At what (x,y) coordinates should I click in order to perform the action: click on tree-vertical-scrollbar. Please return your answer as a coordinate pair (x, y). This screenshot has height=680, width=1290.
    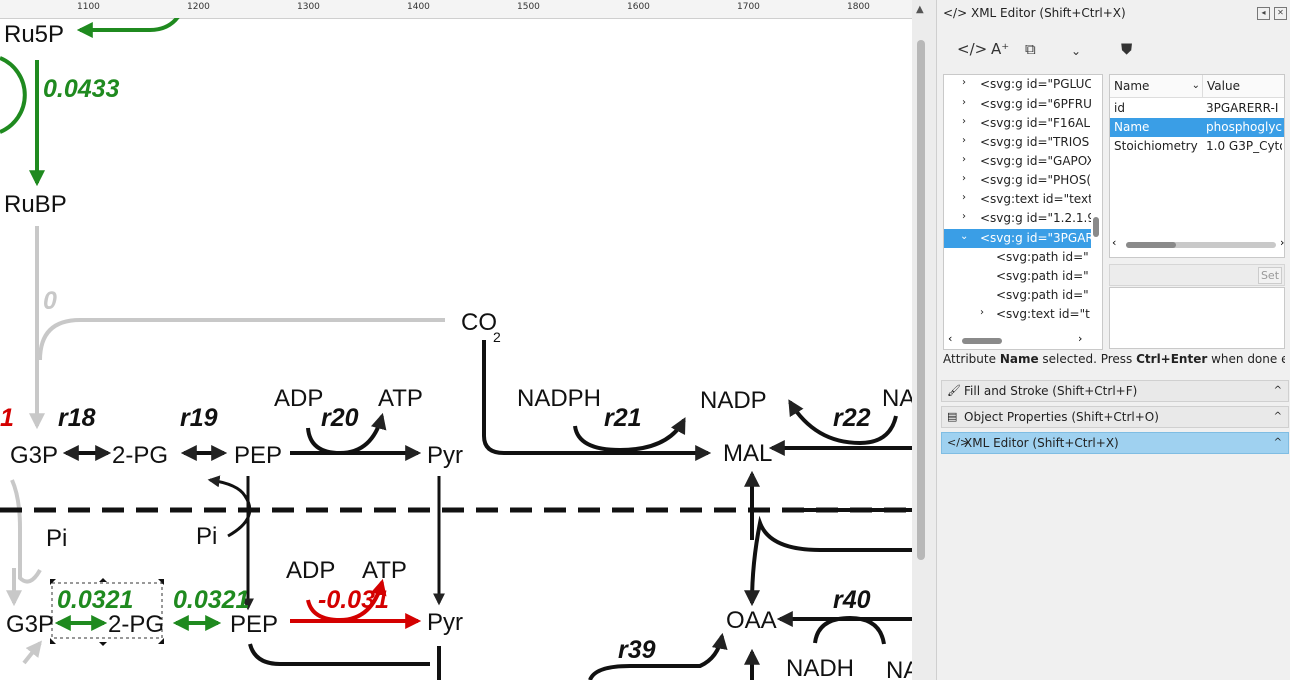
    Looking at the image, I should click on (1096, 201).